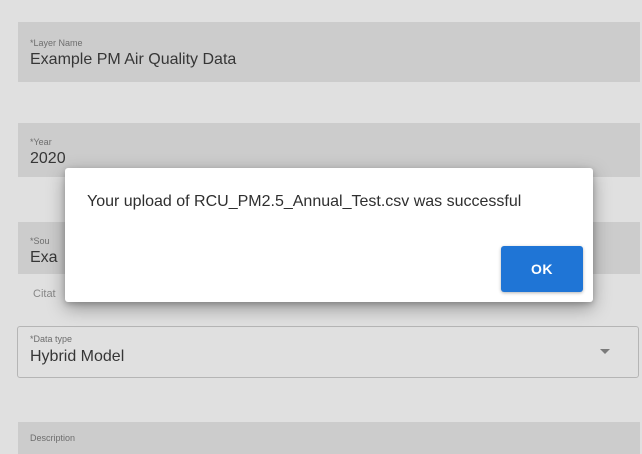 The height and width of the screenshot is (454, 642). I want to click on ok-button: OK, so click(542, 269).